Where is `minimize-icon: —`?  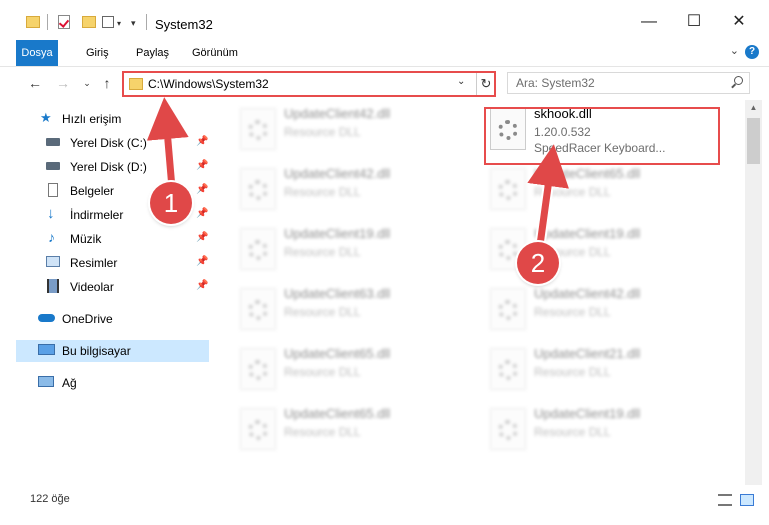
minimize-icon: — is located at coordinates (649, 22).